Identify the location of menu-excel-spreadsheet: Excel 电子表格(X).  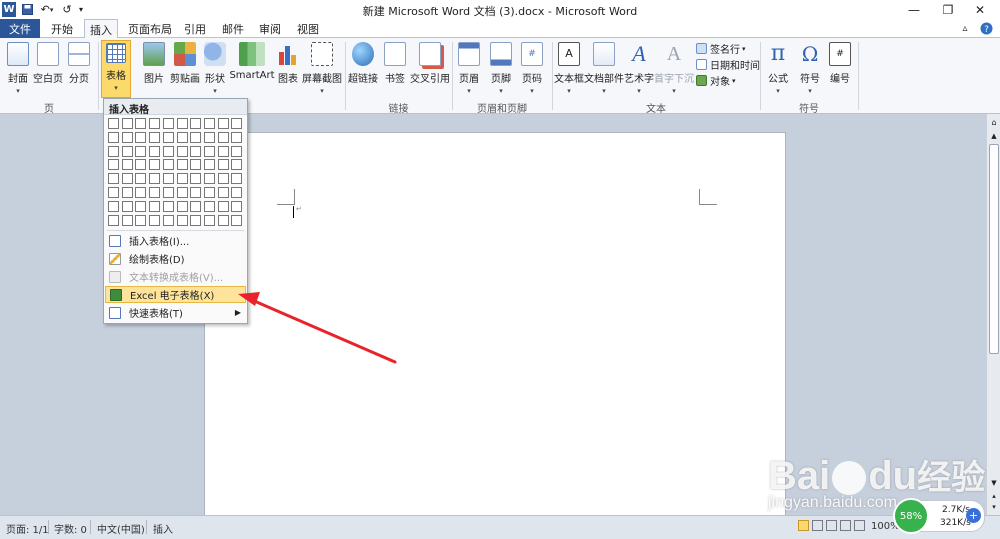
(175, 294).